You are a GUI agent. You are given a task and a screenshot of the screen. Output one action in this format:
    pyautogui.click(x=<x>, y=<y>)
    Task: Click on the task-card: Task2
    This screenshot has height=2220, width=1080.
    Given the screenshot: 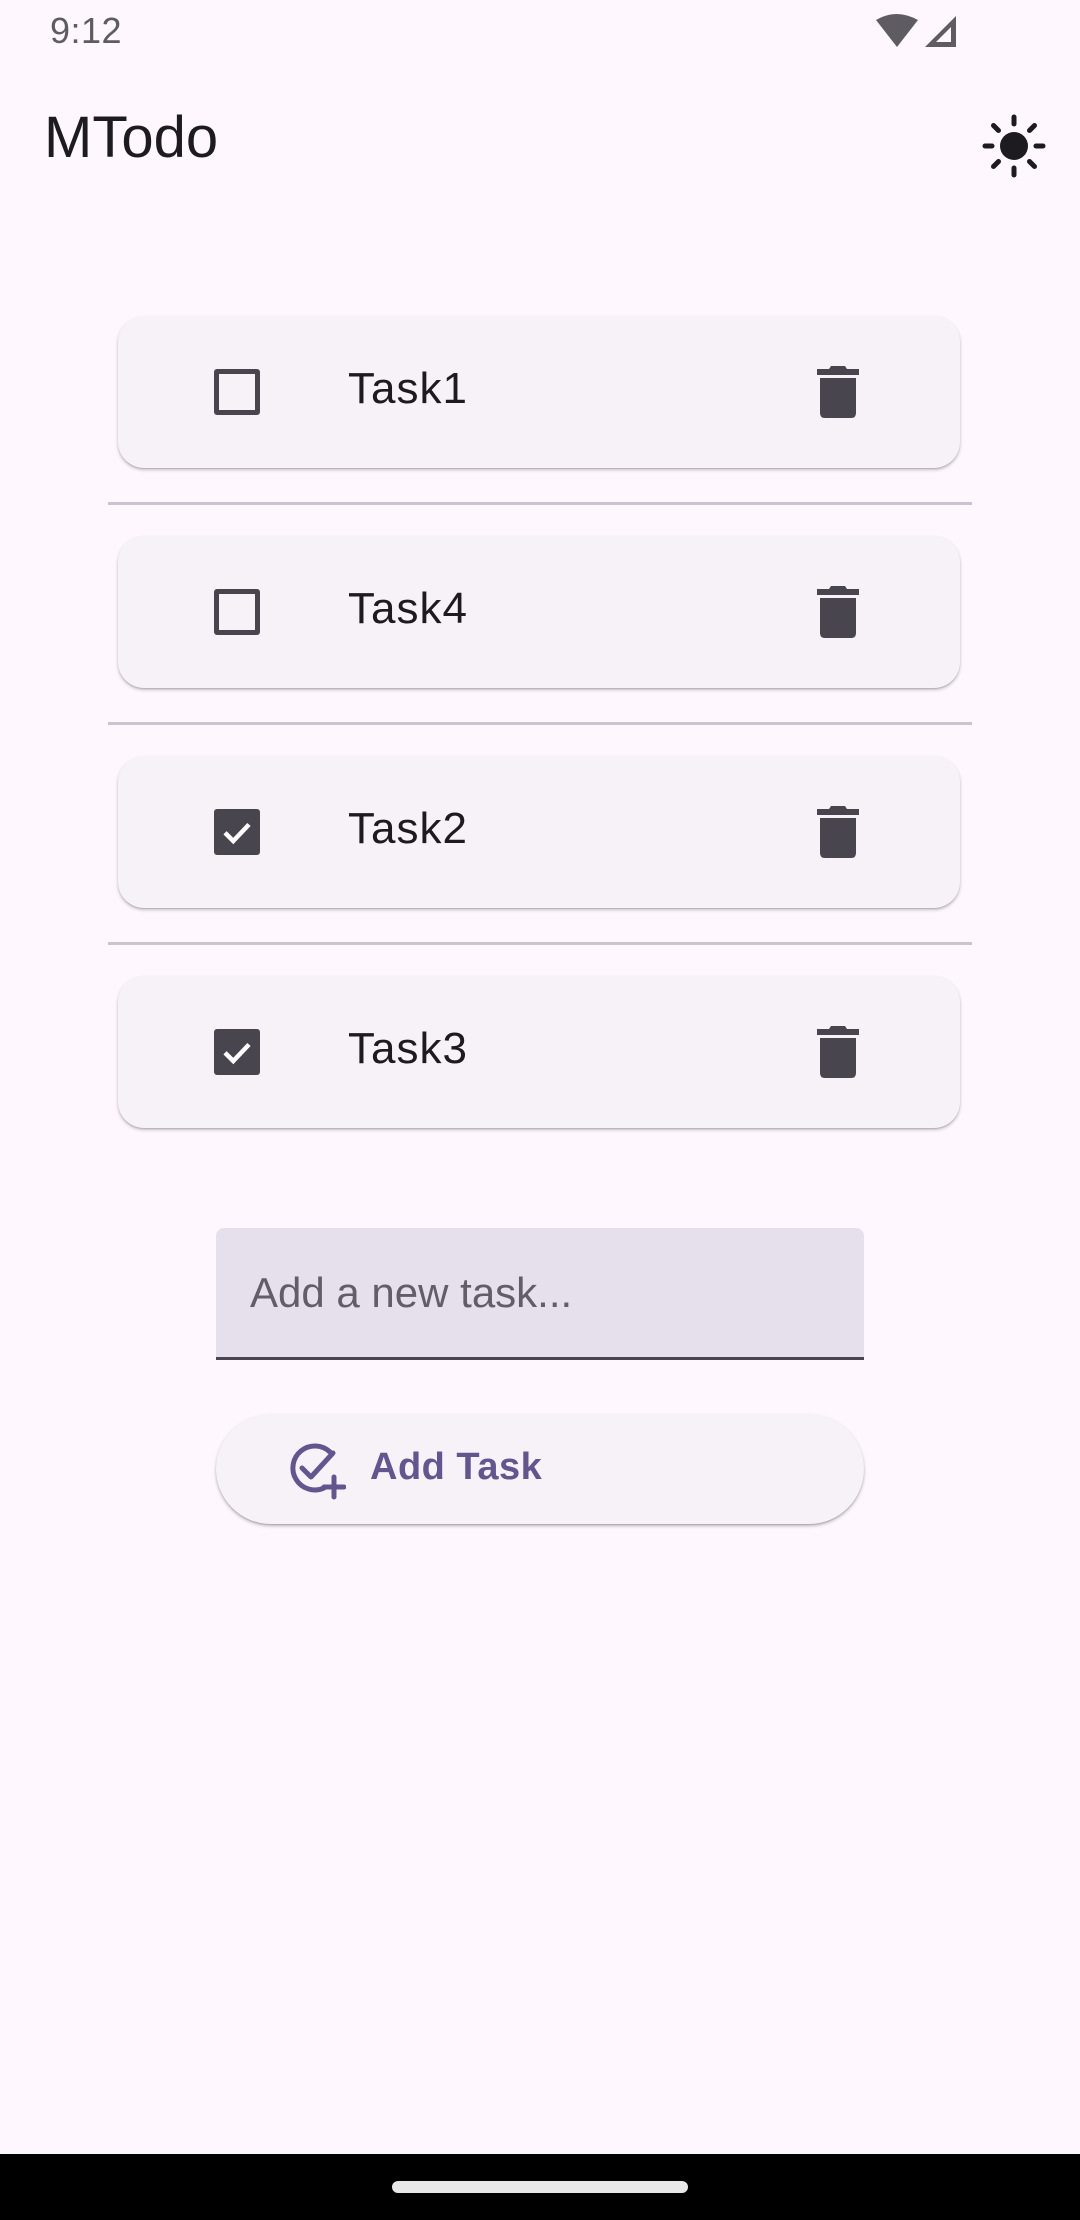 What is the action you would take?
    pyautogui.click(x=539, y=832)
    